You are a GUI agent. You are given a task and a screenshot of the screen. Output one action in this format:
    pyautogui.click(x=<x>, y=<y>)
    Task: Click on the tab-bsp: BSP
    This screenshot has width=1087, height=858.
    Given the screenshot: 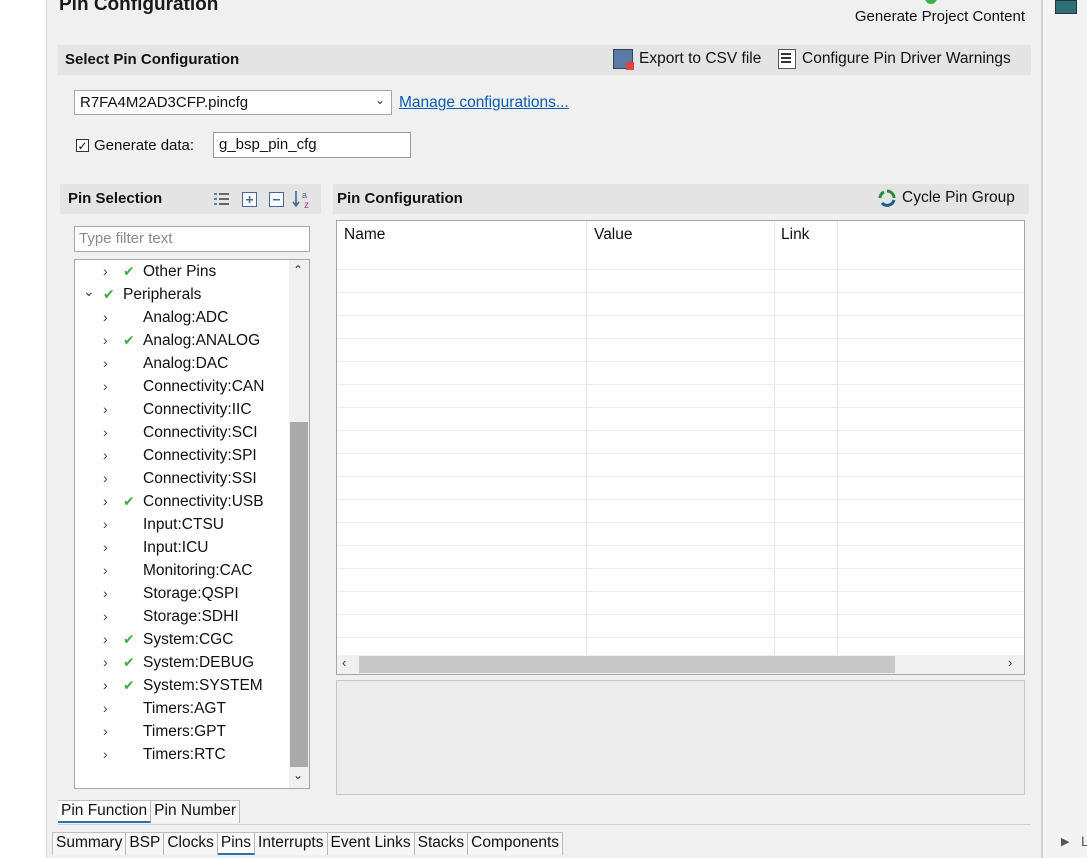 What is the action you would take?
    pyautogui.click(x=145, y=844)
    